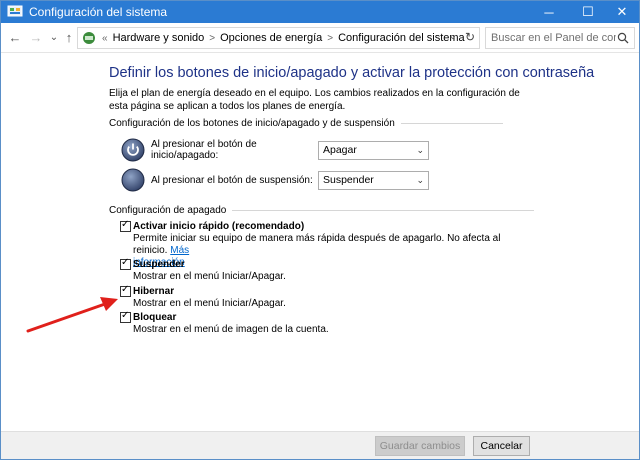 Image resolution: width=640 pixels, height=460 pixels. What do you see at coordinates (340, 149) in the screenshot?
I see `power-button-action-value: Apagar` at bounding box center [340, 149].